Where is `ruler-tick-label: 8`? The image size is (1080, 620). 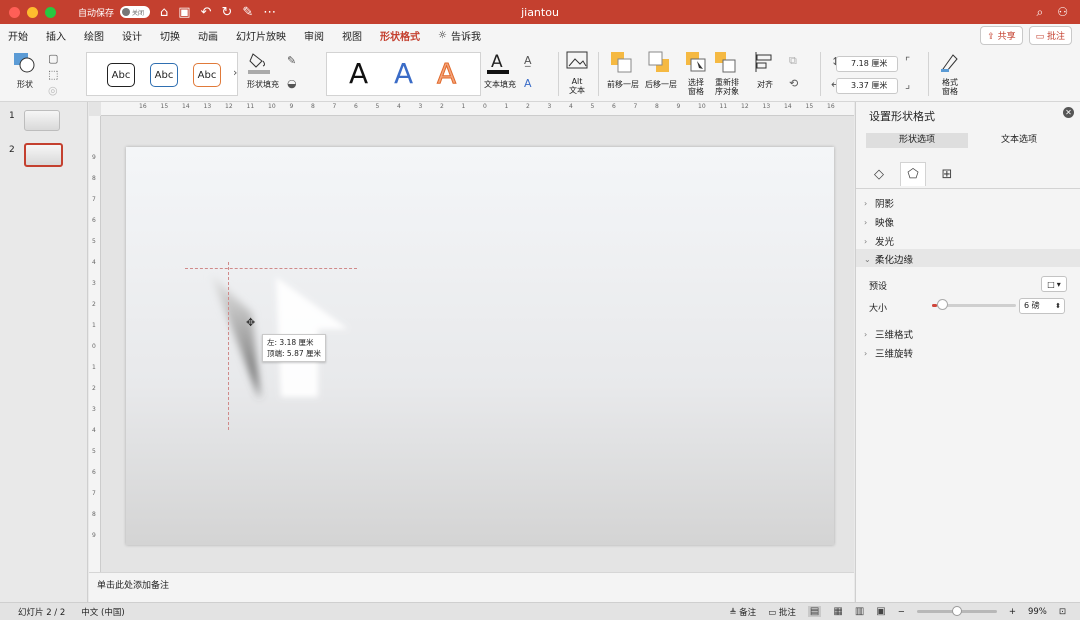 ruler-tick-label: 8 is located at coordinates (313, 106).